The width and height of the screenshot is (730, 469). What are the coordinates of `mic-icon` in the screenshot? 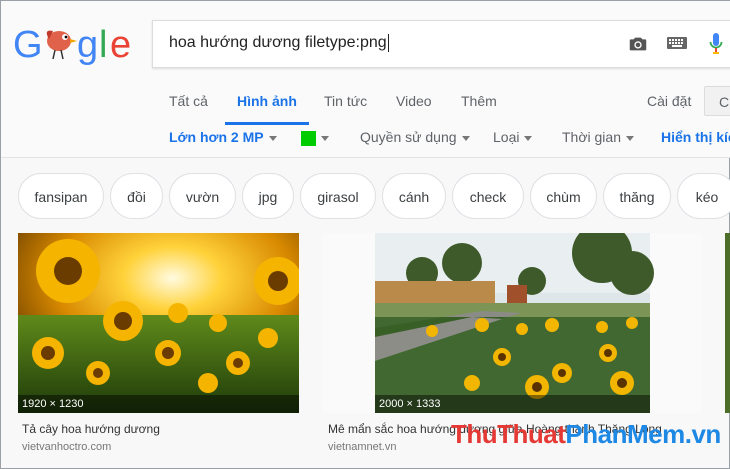 It's located at (716, 46).